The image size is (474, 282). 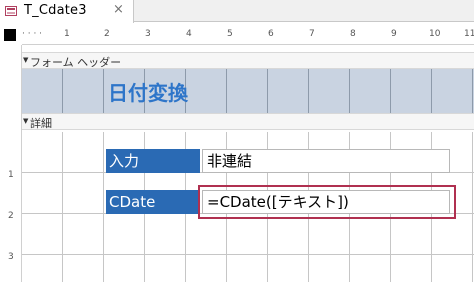 I want to click on input-textbox: 非連結, so click(x=326, y=161).